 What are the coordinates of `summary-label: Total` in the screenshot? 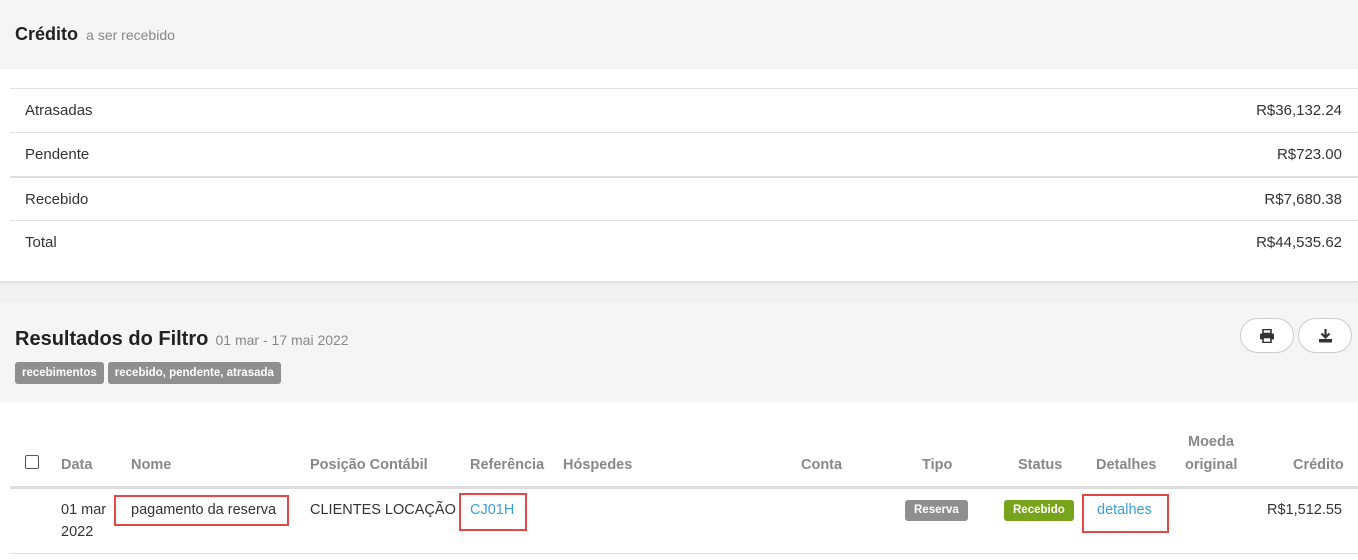 It's located at (41, 242).